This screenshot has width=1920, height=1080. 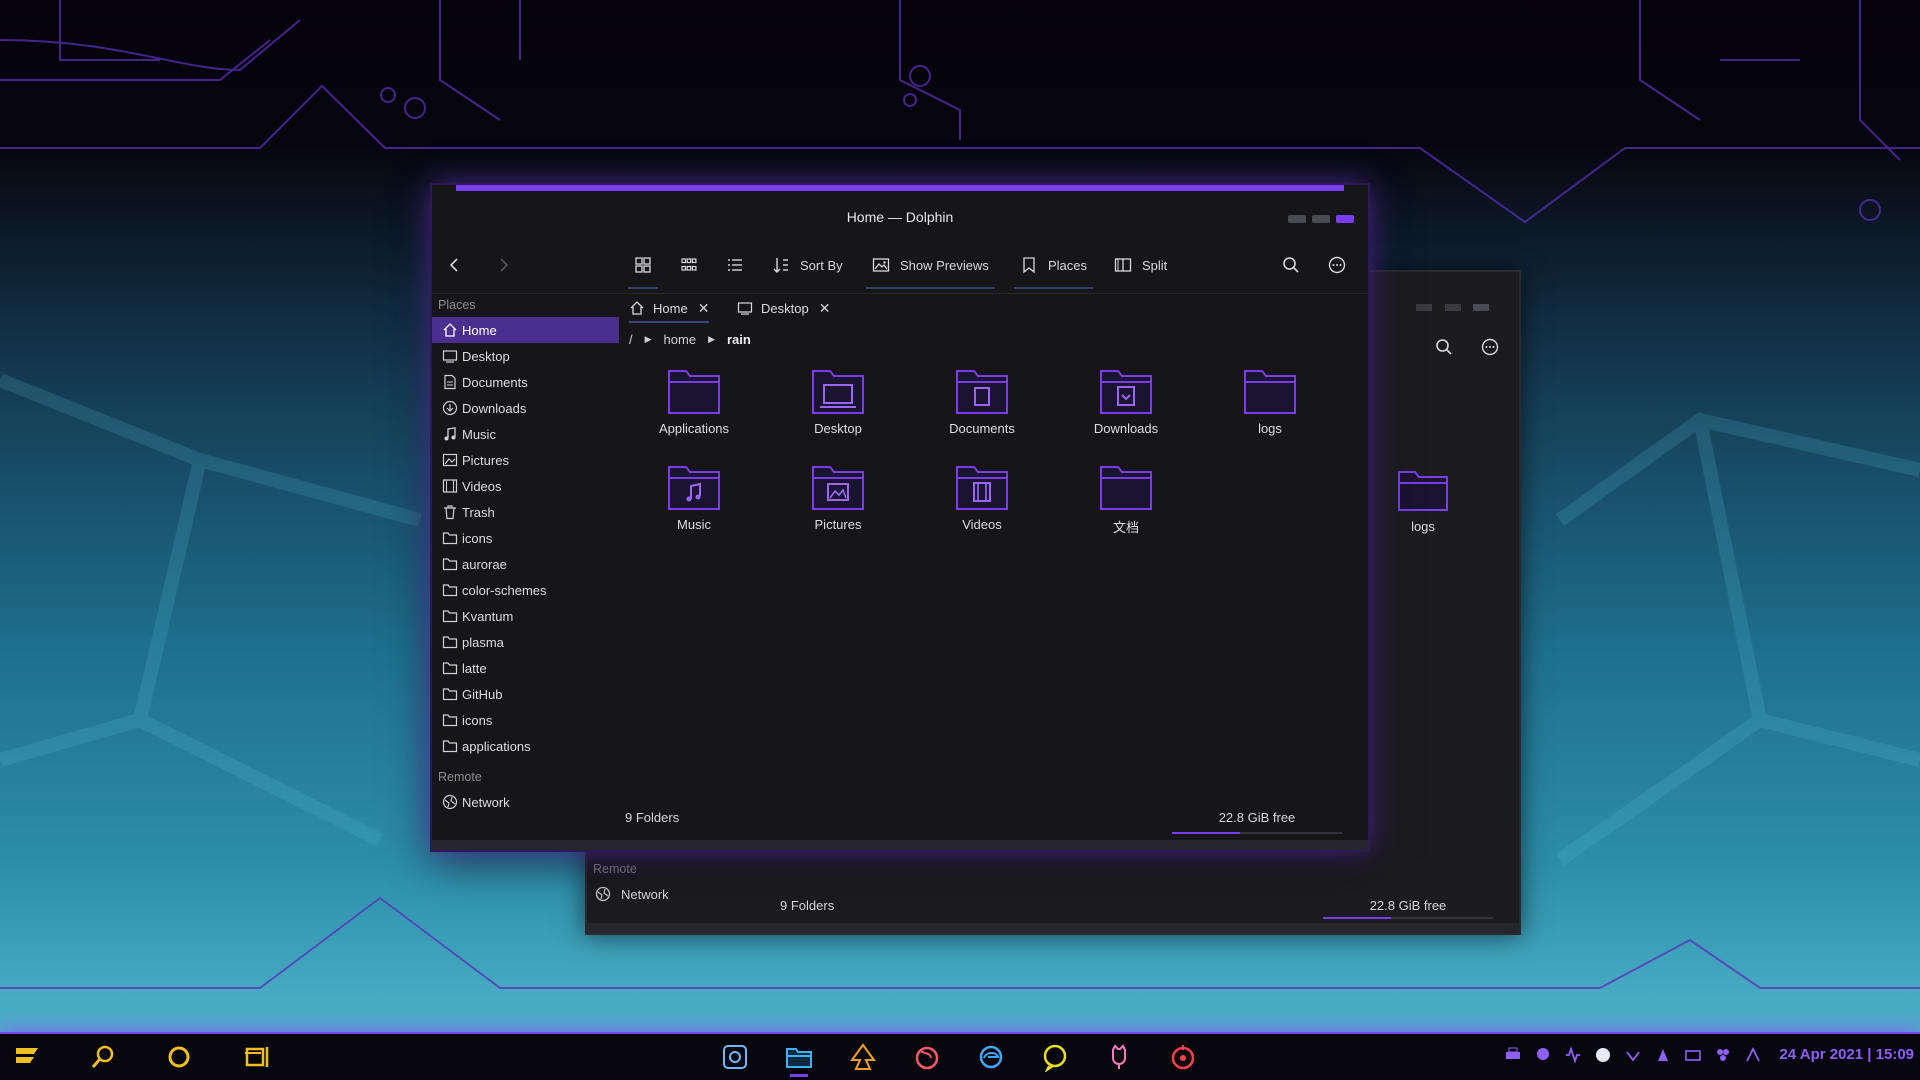 What do you see at coordinates (1297, 219) in the screenshot?
I see `minimize-button` at bounding box center [1297, 219].